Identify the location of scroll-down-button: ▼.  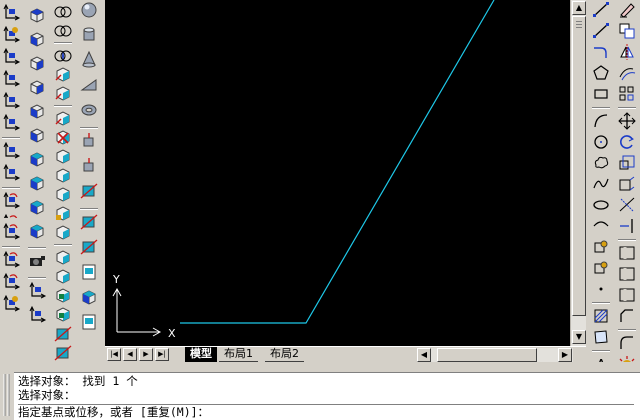
(579, 337).